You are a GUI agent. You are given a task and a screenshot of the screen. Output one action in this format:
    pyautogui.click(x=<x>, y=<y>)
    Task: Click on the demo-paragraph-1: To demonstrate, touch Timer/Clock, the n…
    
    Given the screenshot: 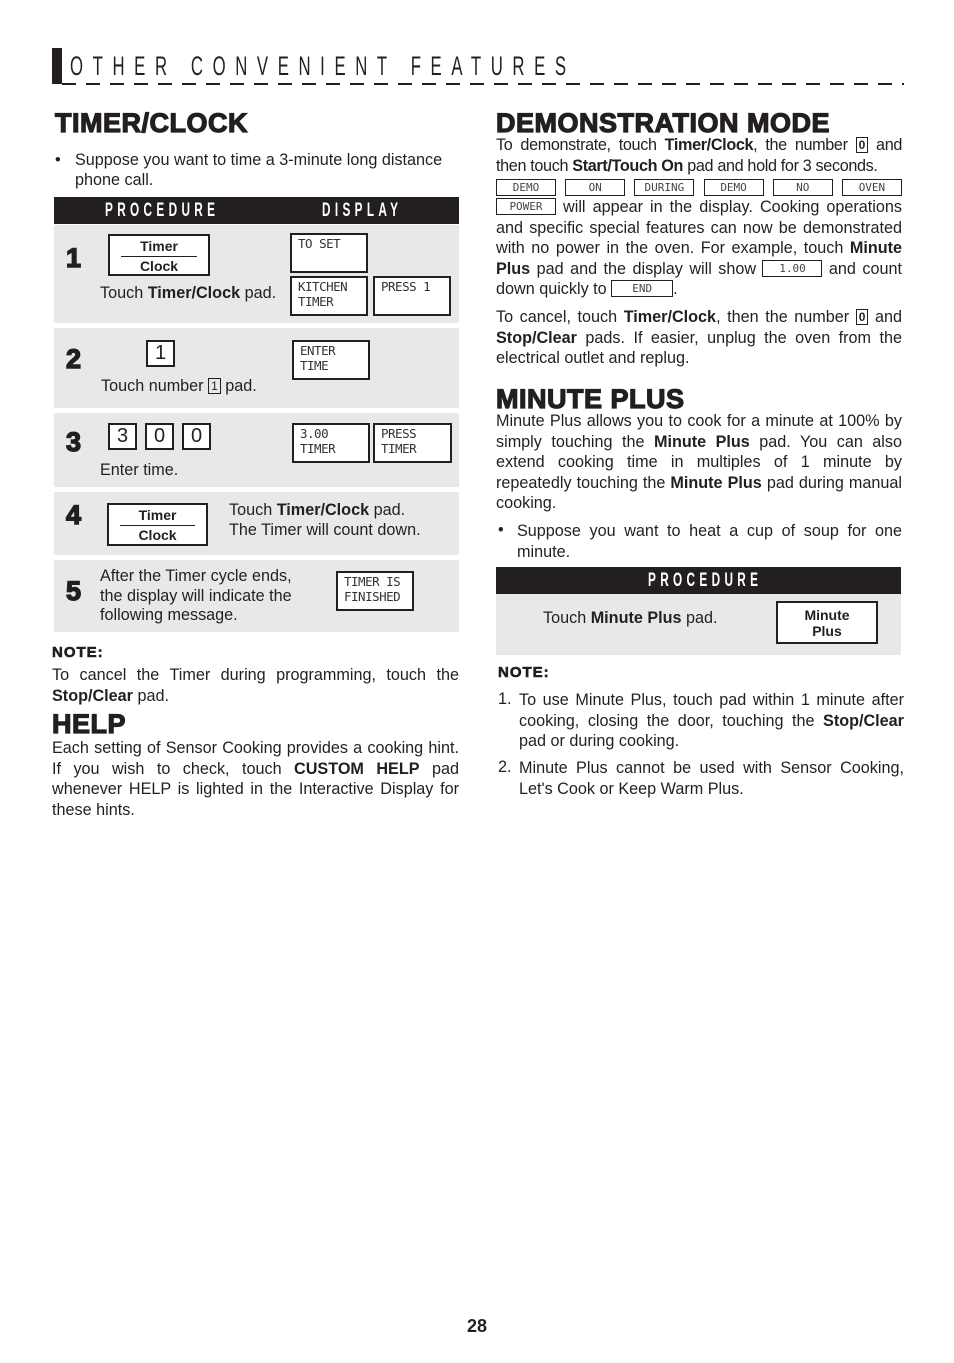 What is the action you would take?
    pyautogui.click(x=699, y=155)
    